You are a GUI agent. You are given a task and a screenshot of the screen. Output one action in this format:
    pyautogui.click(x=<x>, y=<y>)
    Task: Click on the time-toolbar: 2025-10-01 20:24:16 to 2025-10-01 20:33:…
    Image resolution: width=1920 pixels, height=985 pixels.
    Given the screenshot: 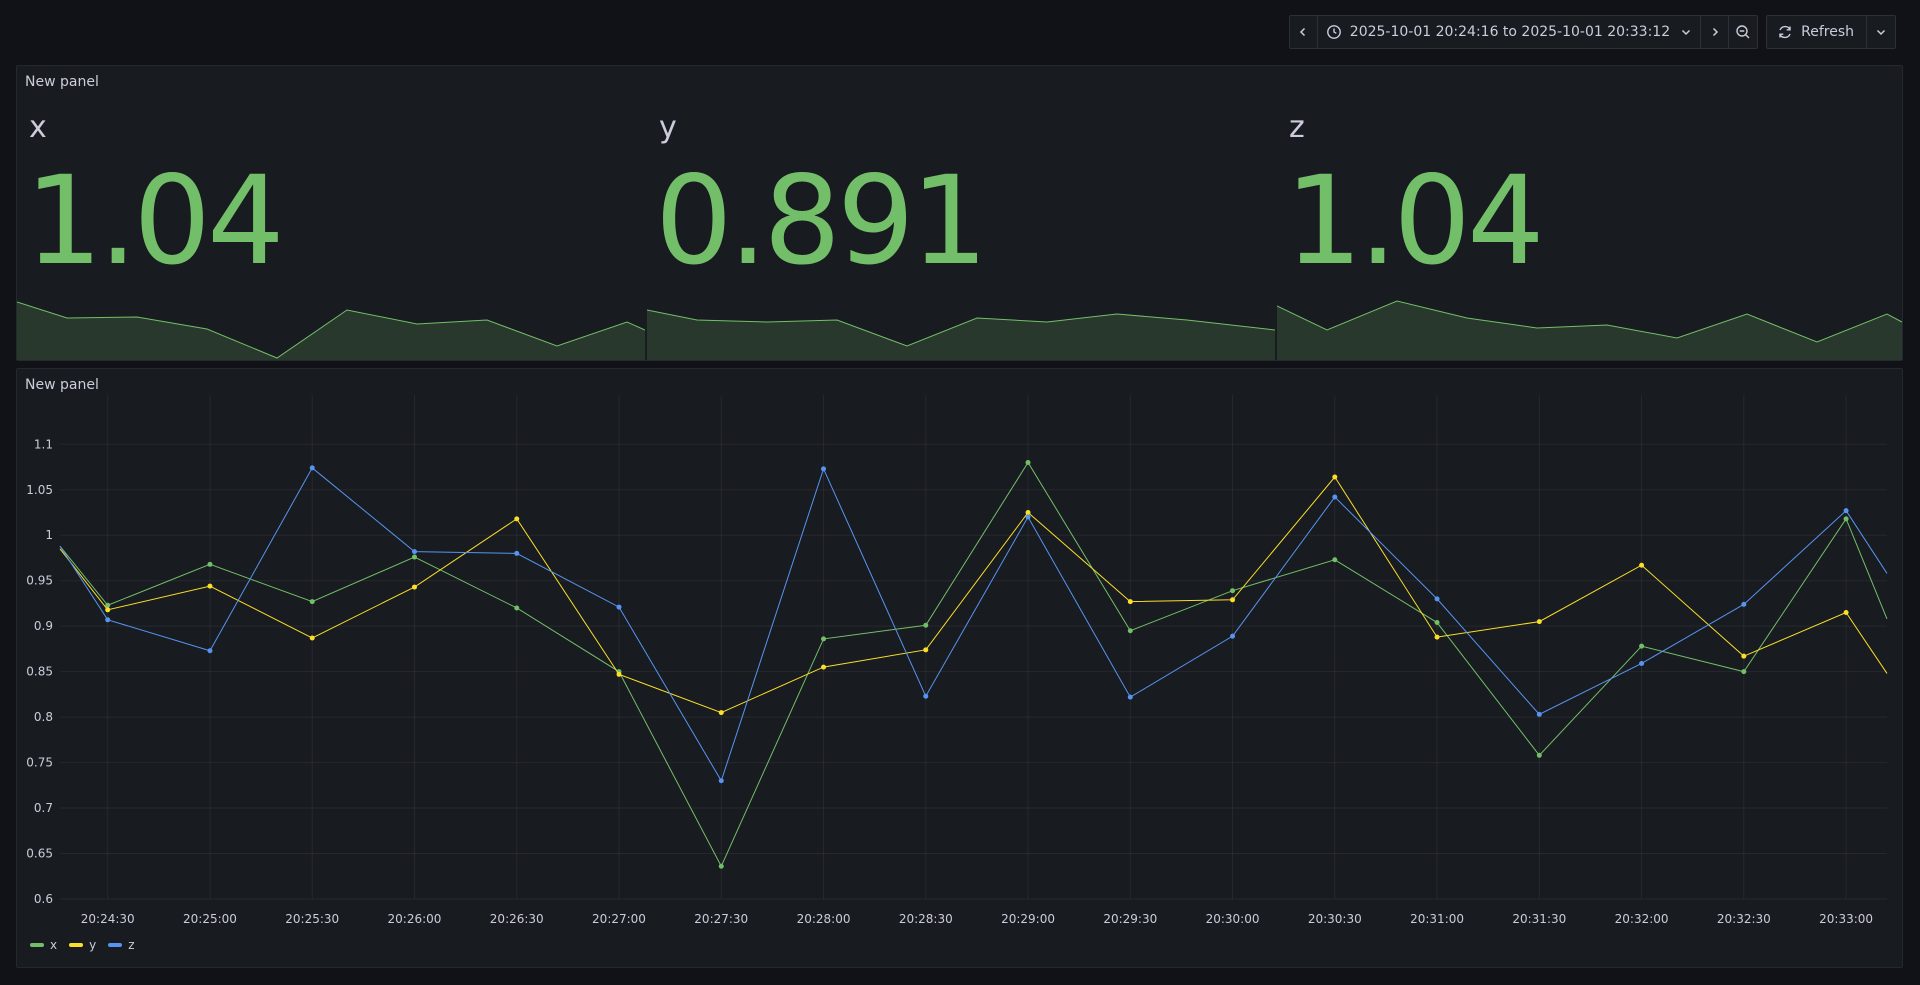 What is the action you would take?
    pyautogui.click(x=1592, y=32)
    